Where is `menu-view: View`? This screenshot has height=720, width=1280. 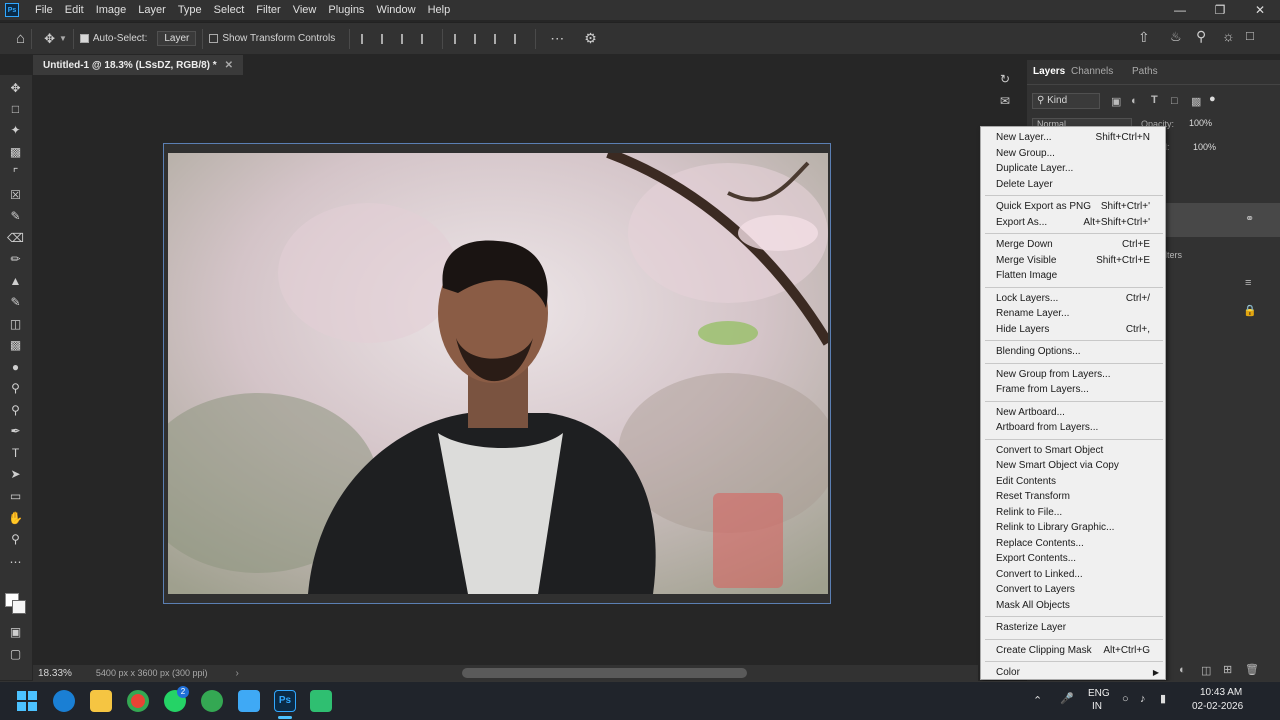 menu-view: View is located at coordinates (305, 10).